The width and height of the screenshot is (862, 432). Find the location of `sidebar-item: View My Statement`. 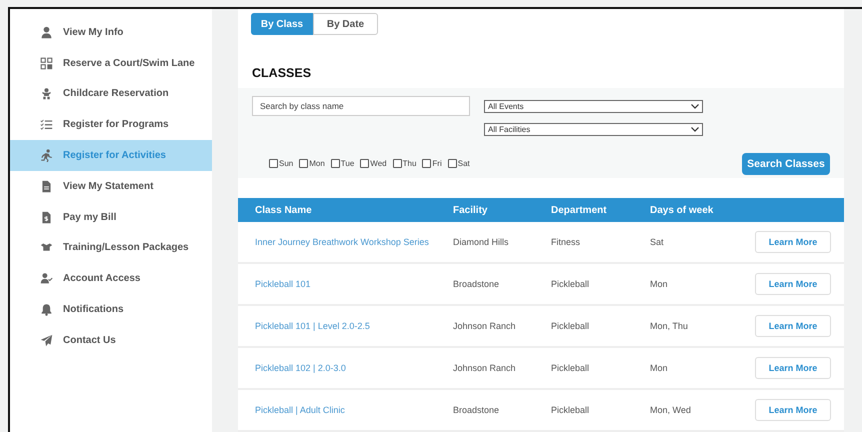

sidebar-item: View My Statement is located at coordinates (111, 186).